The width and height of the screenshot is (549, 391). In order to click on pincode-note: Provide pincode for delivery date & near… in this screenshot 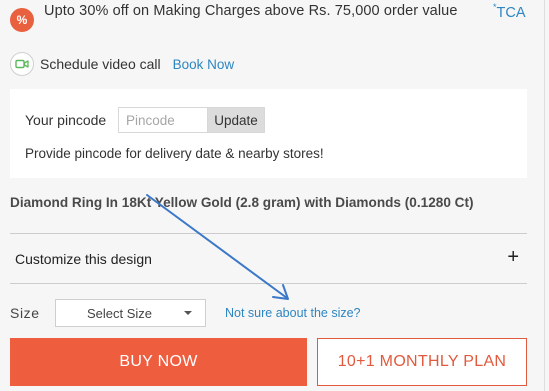, I will do `click(174, 153)`.